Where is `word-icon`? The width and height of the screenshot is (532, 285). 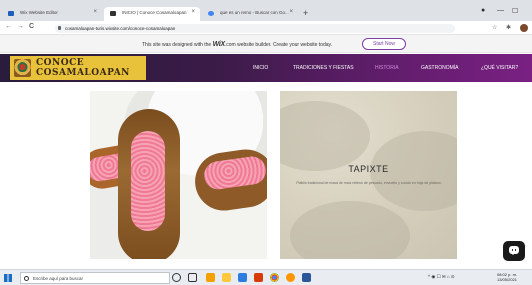 word-icon is located at coordinates (306, 277).